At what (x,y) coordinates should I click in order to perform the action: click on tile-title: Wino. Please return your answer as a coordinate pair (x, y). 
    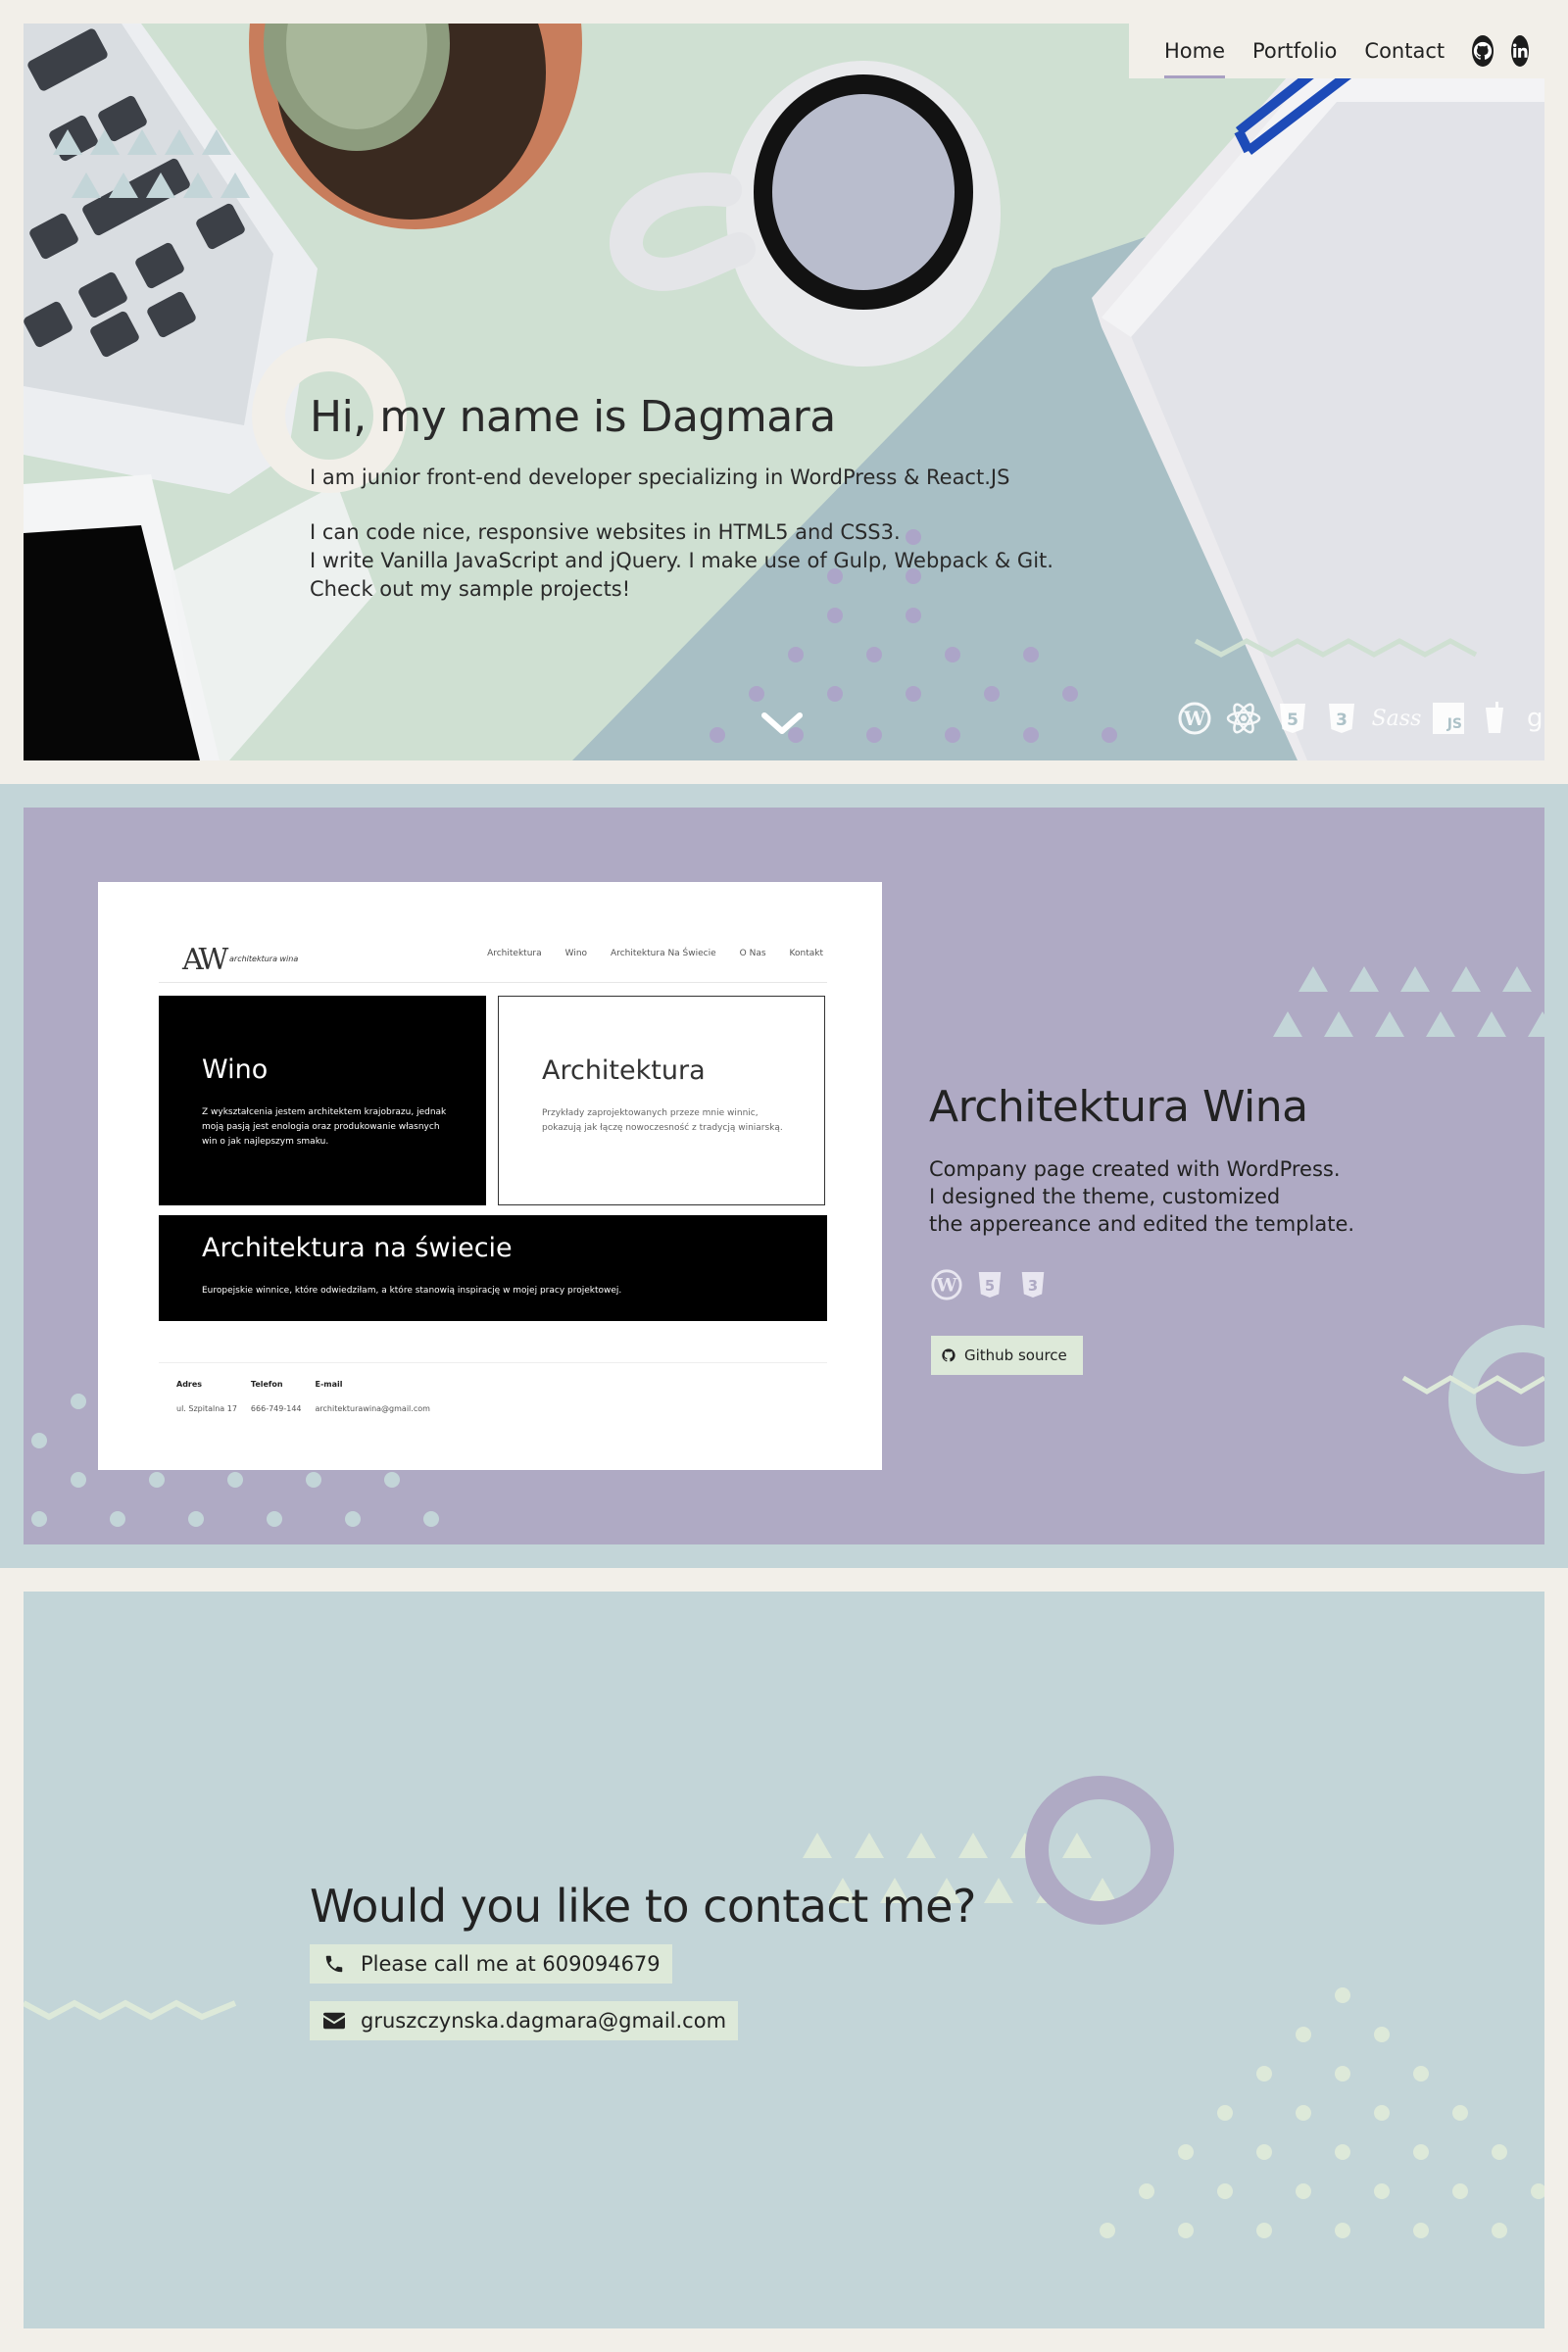
    Looking at the image, I should click on (235, 1069).